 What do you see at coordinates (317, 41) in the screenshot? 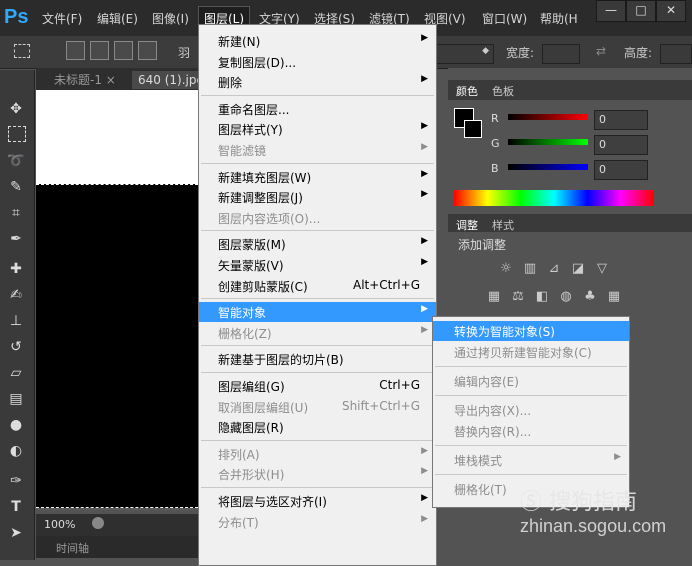
I see `layer-menu-item: 新建(N) ▶` at bounding box center [317, 41].